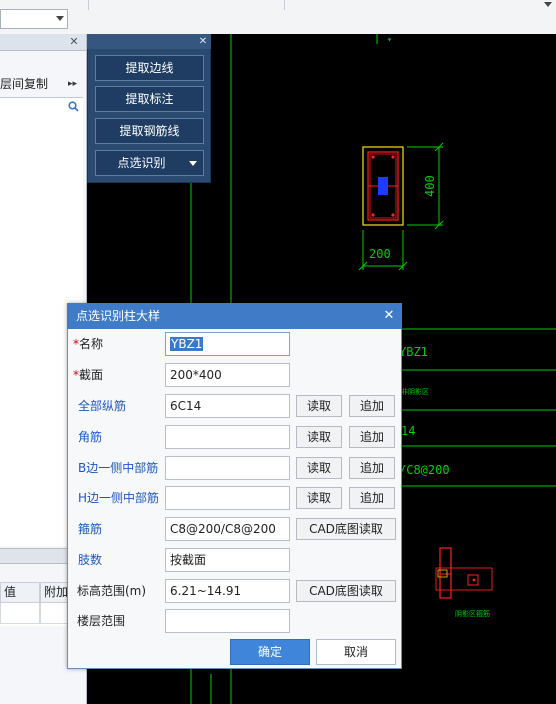 Image resolution: width=556 pixels, height=704 pixels. What do you see at coordinates (413, 352) in the screenshot?
I see `cad-text-ybz: YBZ1` at bounding box center [413, 352].